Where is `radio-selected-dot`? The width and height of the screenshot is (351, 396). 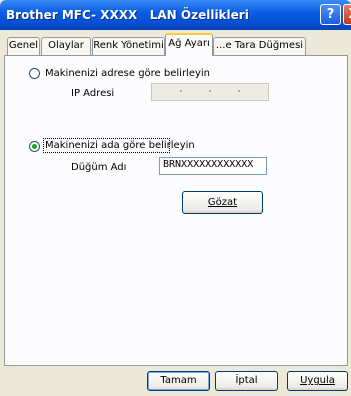
radio-selected-dot is located at coordinates (34, 146).